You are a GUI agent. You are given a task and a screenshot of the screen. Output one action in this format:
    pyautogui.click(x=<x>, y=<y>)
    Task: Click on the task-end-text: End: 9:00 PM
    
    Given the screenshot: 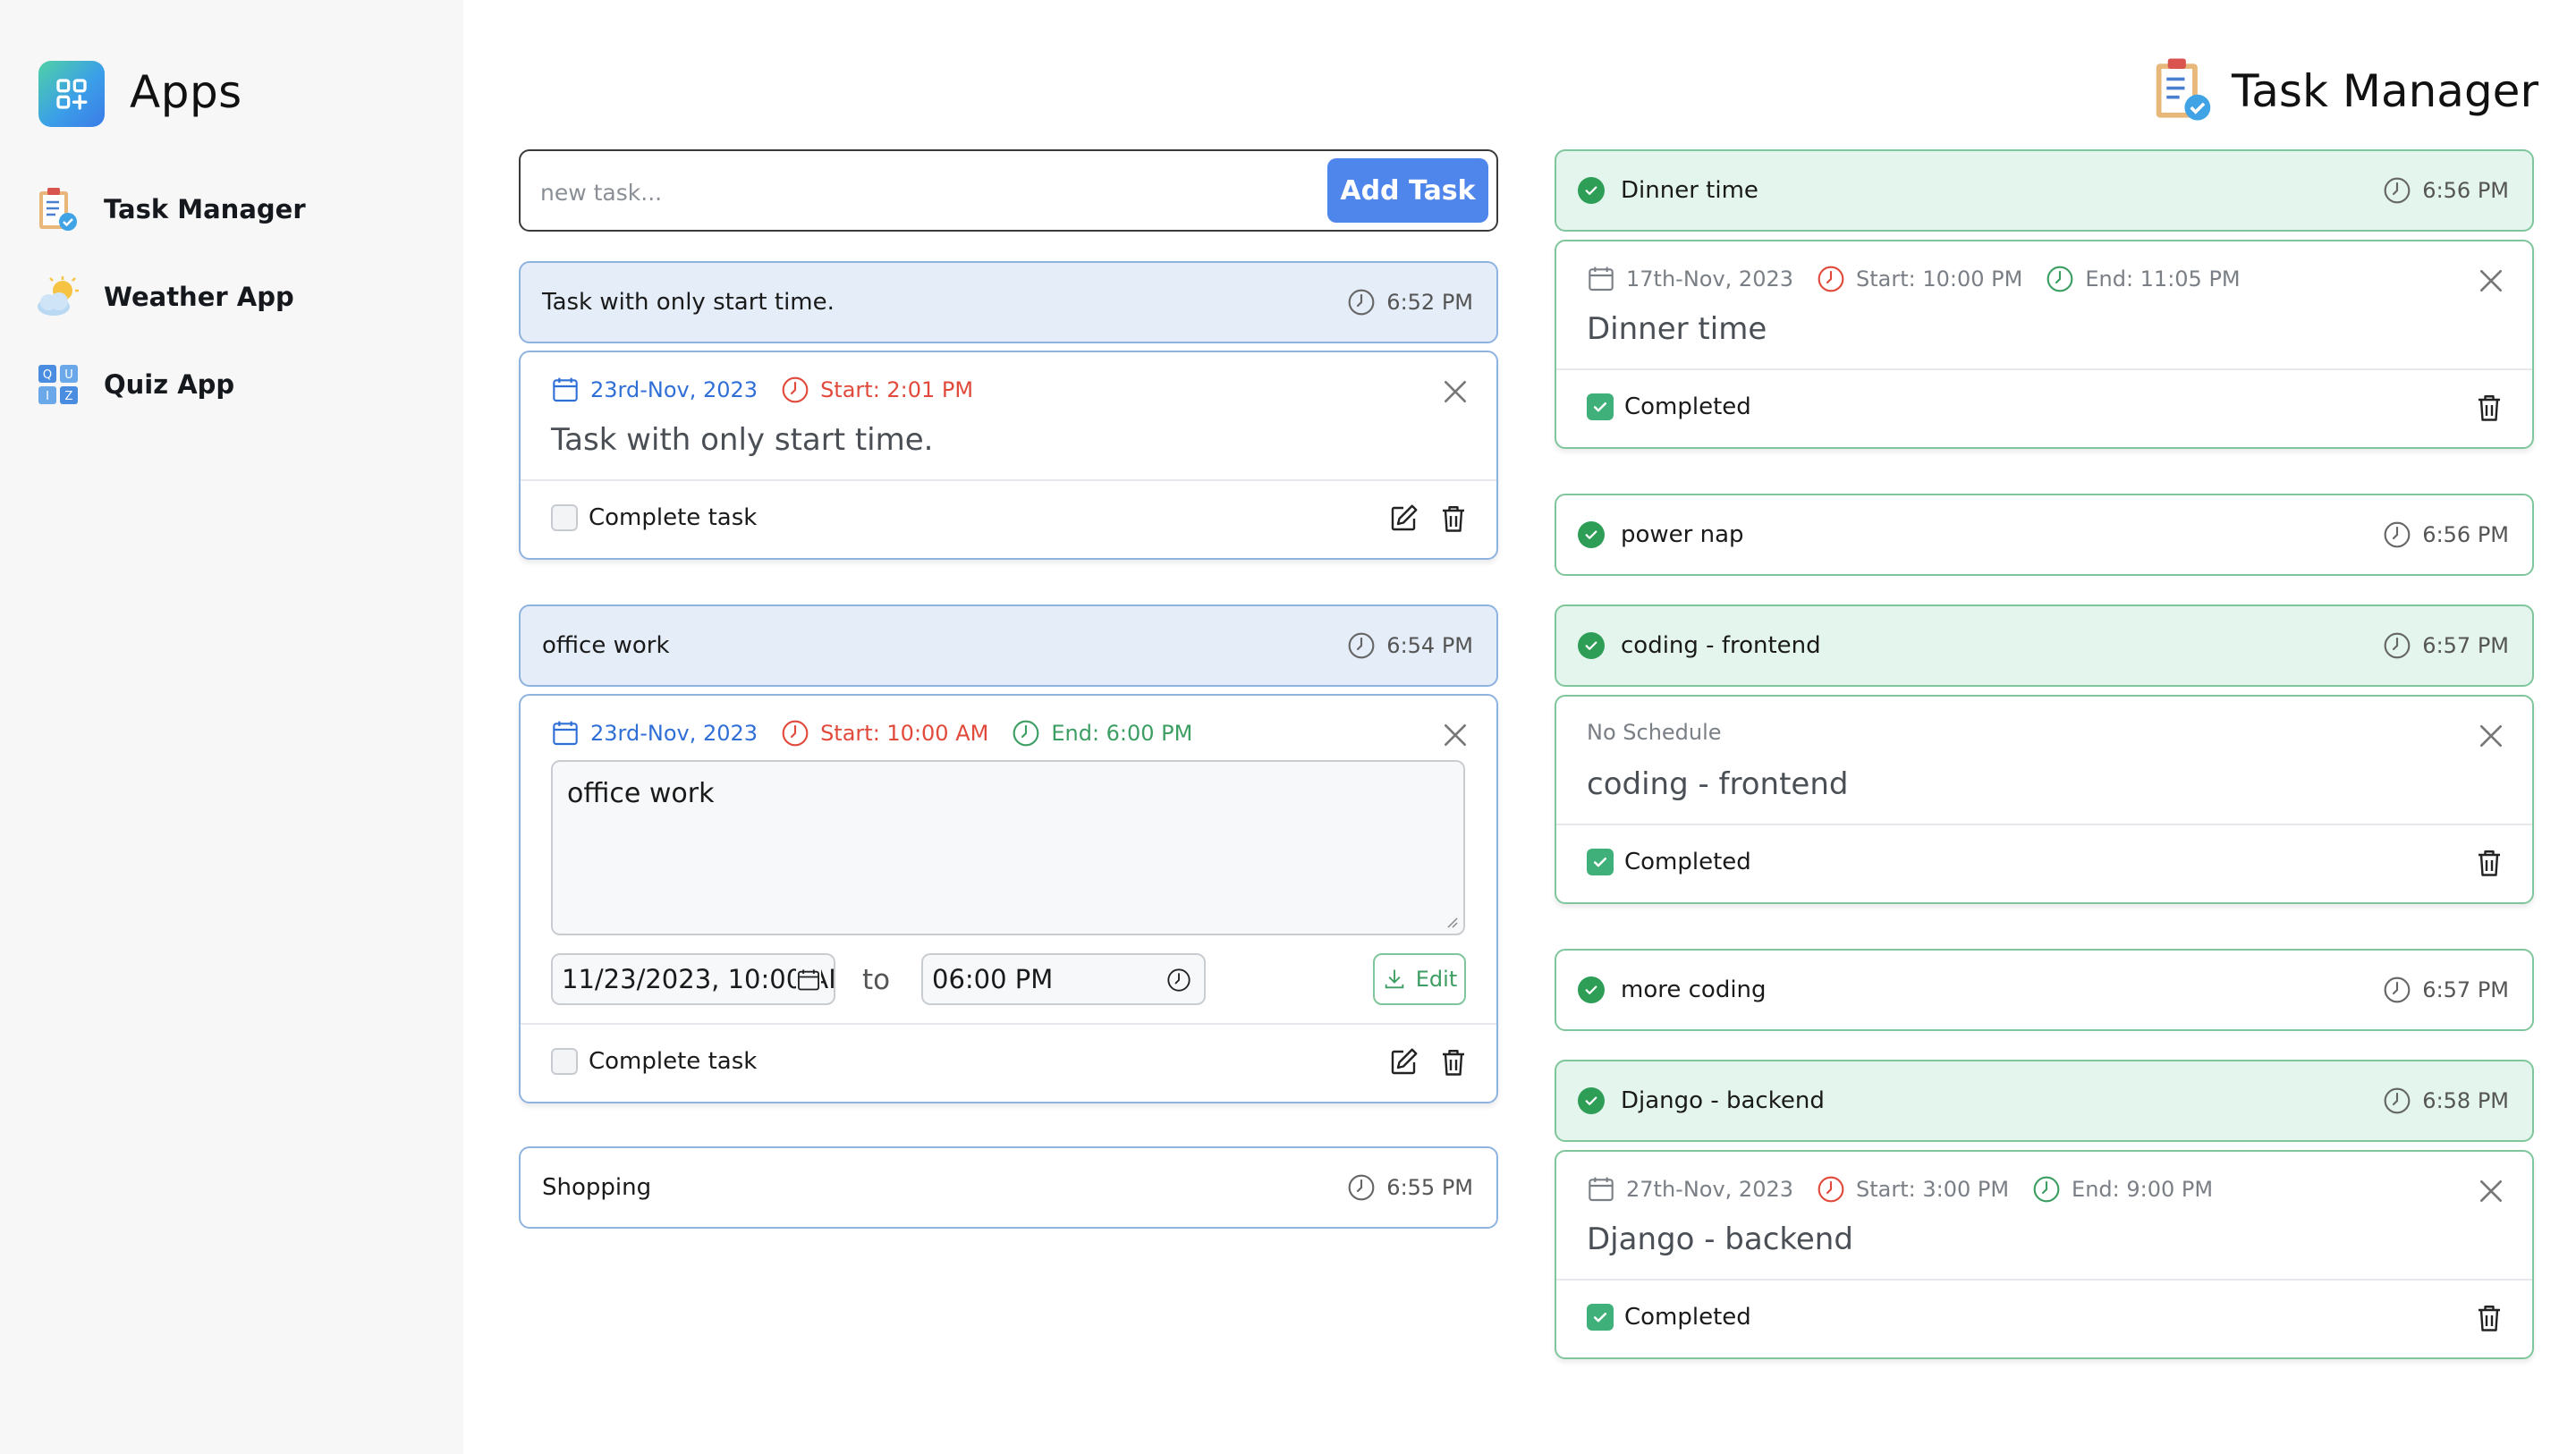 What is the action you would take?
    pyautogui.click(x=2143, y=1190)
    